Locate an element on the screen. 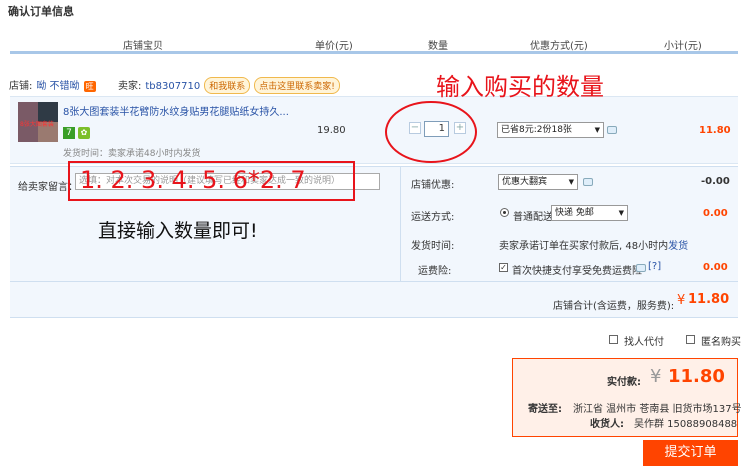 This screenshot has height=476, width=750. shipping-label: 运送方式: is located at coordinates (433, 217).